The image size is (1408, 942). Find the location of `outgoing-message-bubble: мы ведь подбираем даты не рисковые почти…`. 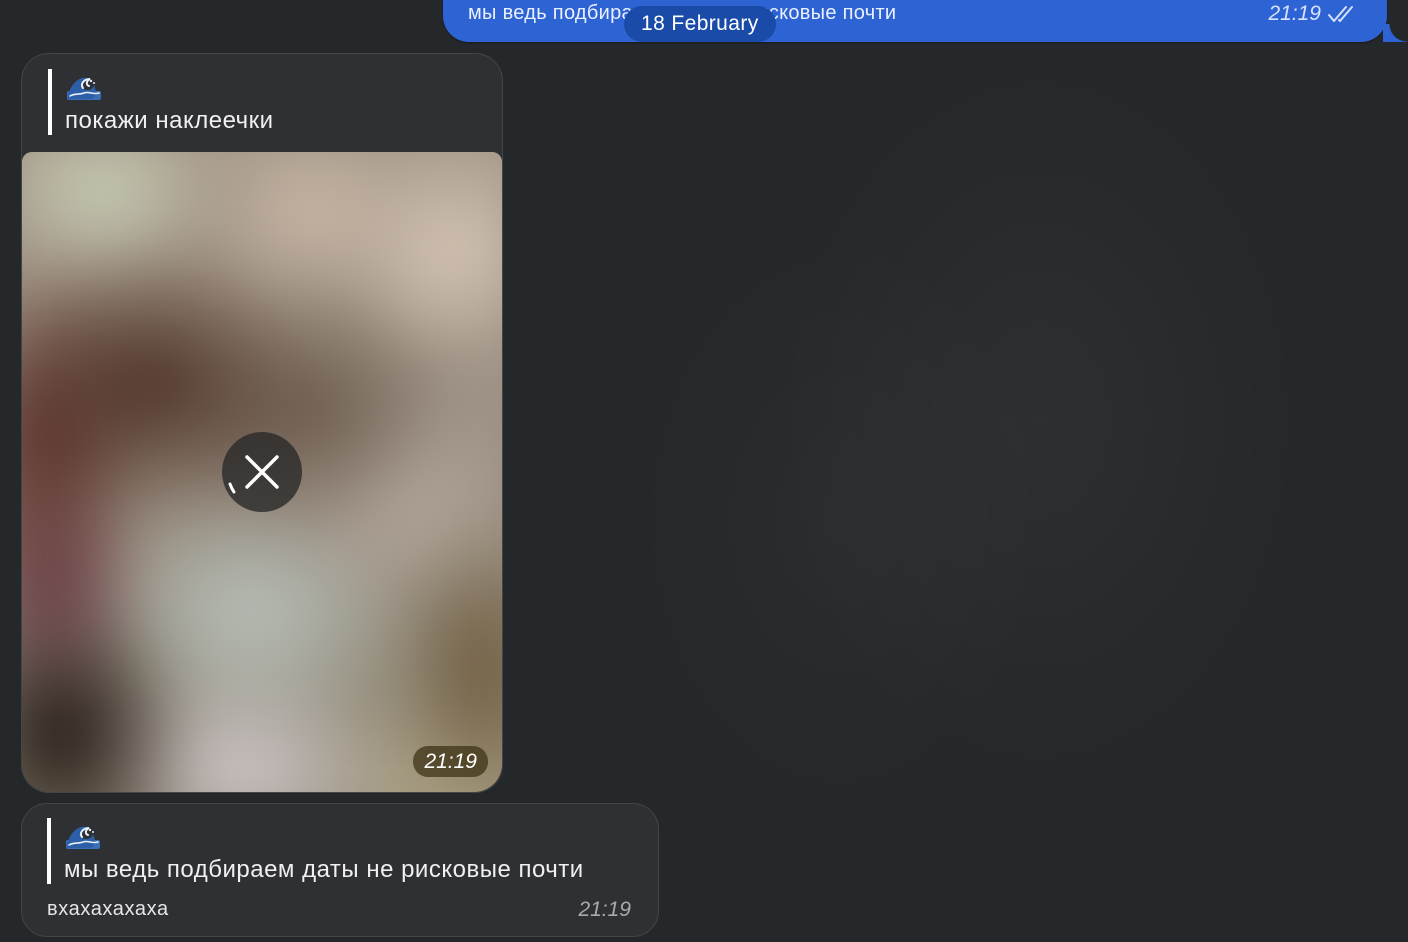

outgoing-message-bubble: мы ведь подбираем даты не рисковые почти… is located at coordinates (925, 21).